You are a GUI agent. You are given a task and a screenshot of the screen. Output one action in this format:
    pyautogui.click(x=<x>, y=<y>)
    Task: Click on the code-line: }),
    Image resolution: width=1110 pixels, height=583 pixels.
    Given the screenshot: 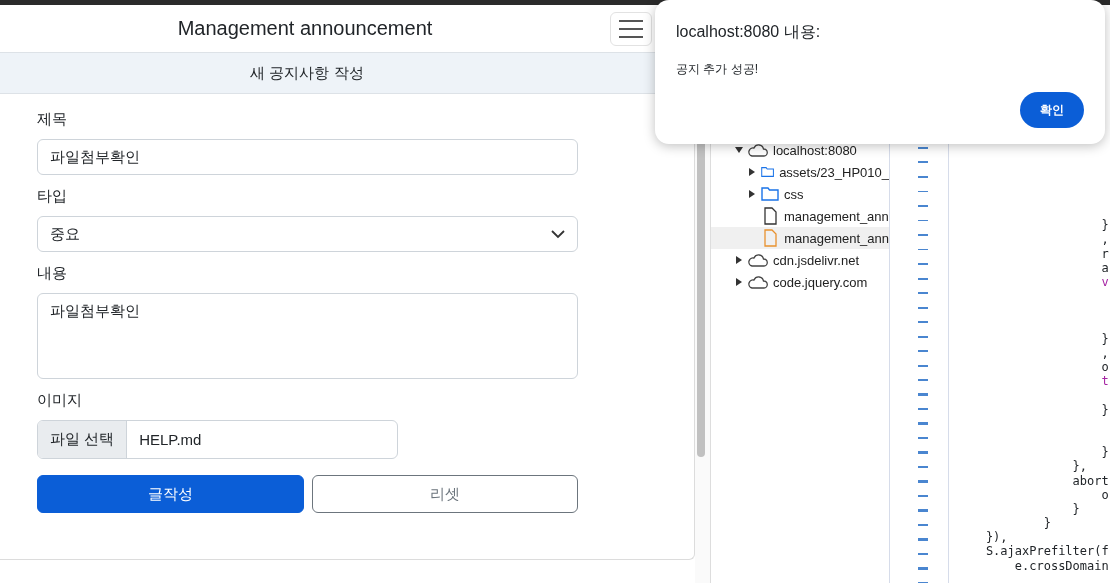 What is the action you would take?
    pyautogui.click(x=996, y=537)
    